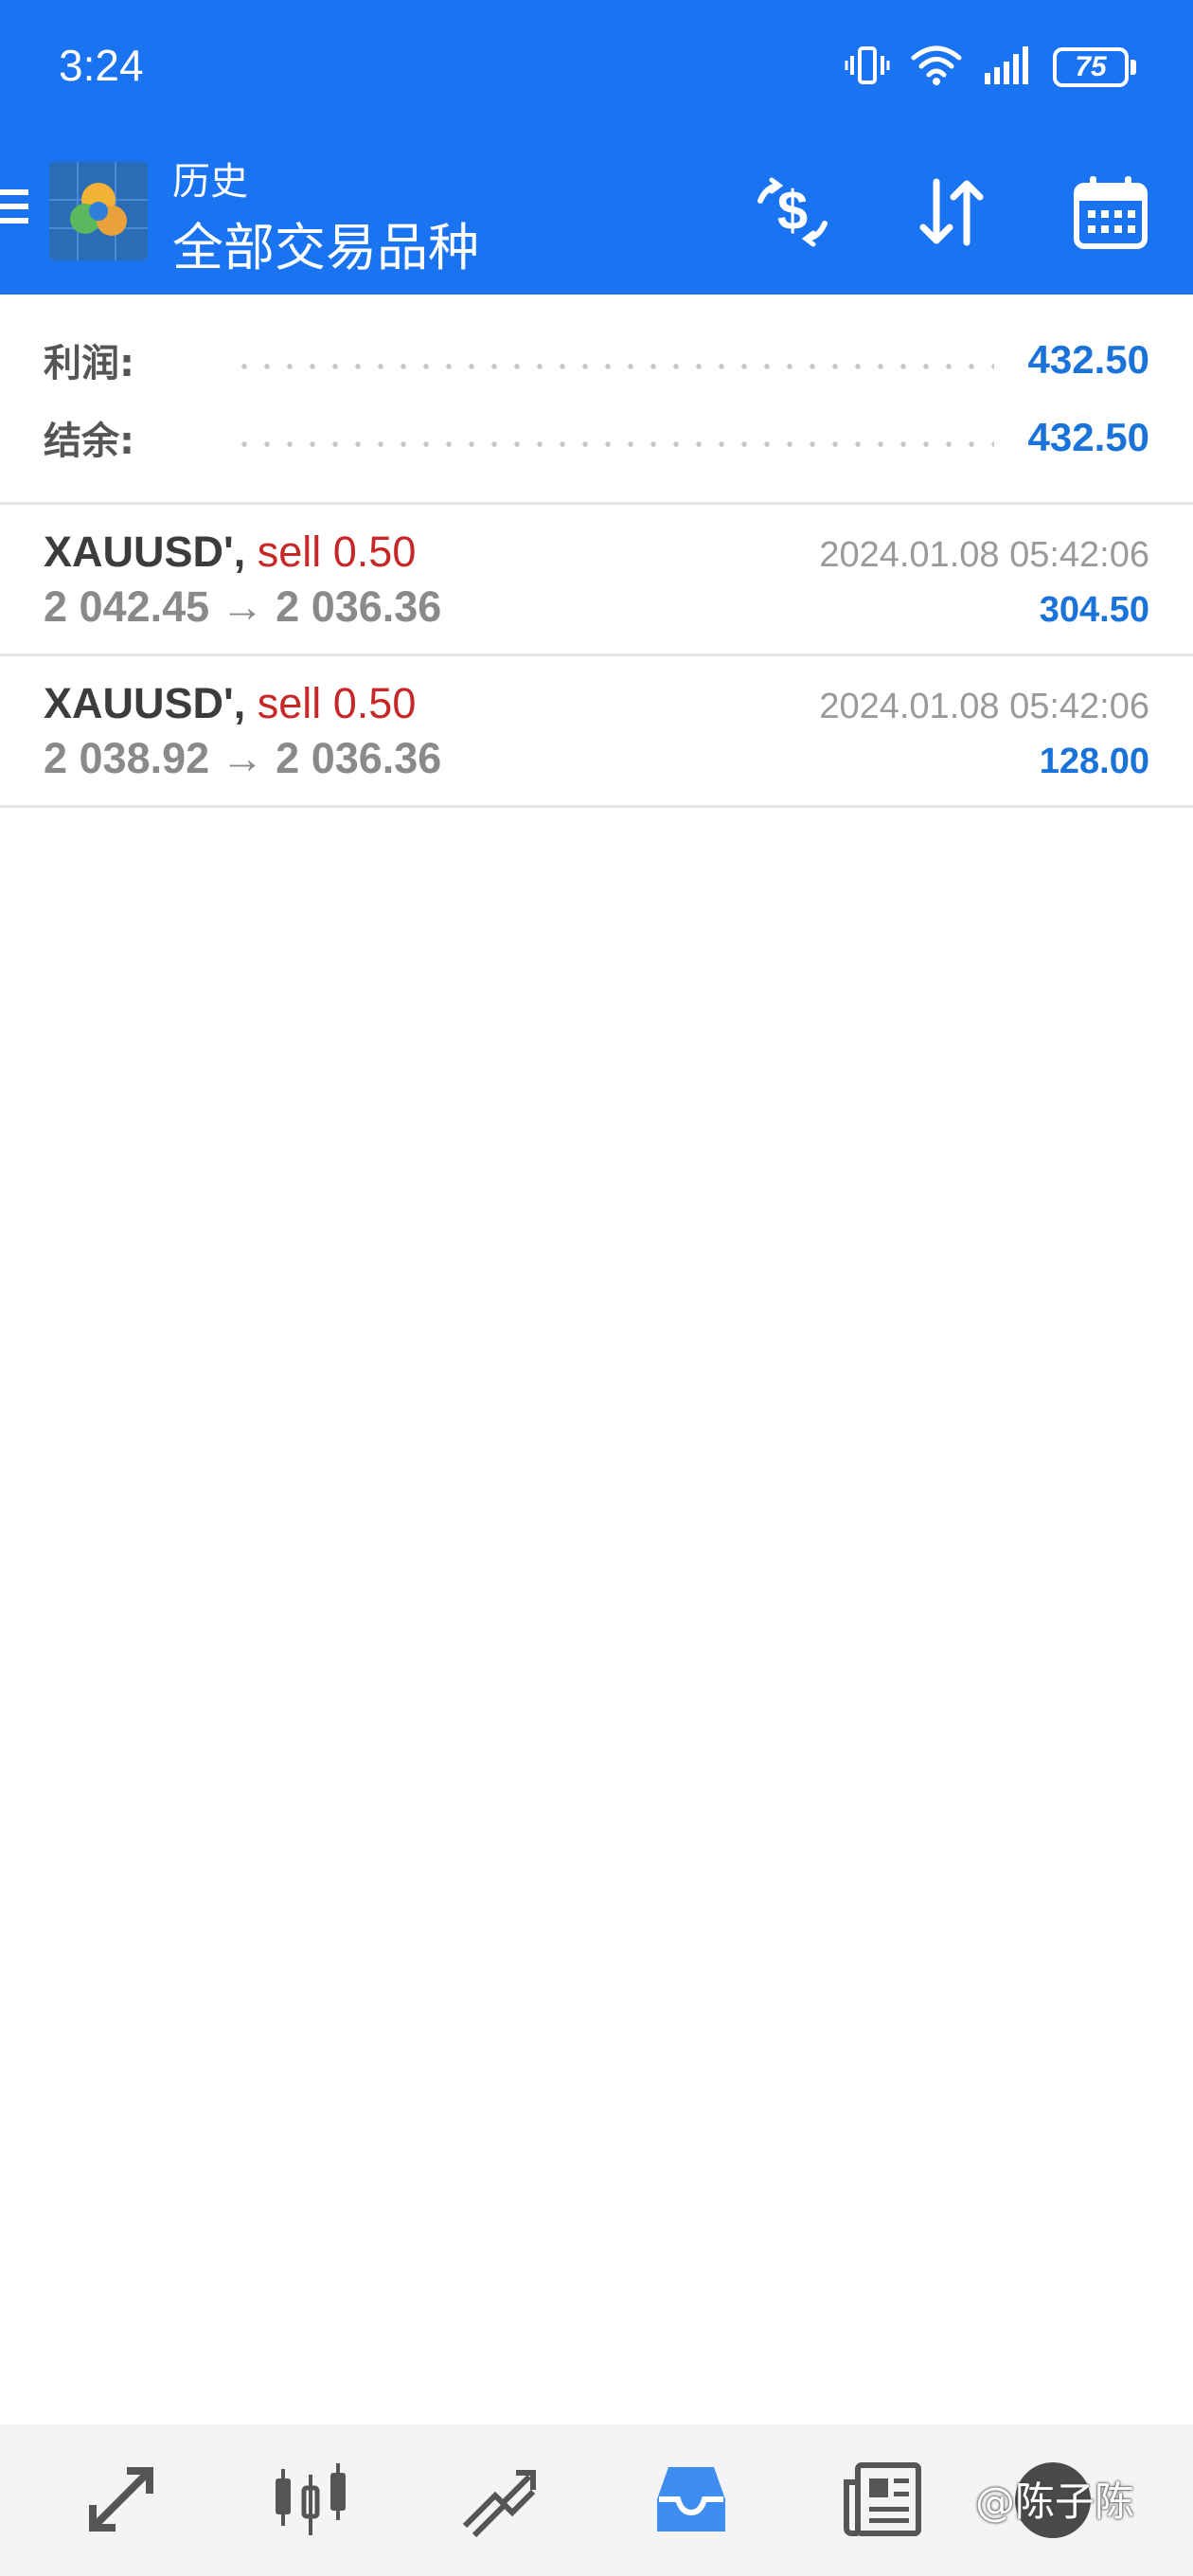 The image size is (1193, 2576). I want to click on chart-icon, so click(310, 2502).